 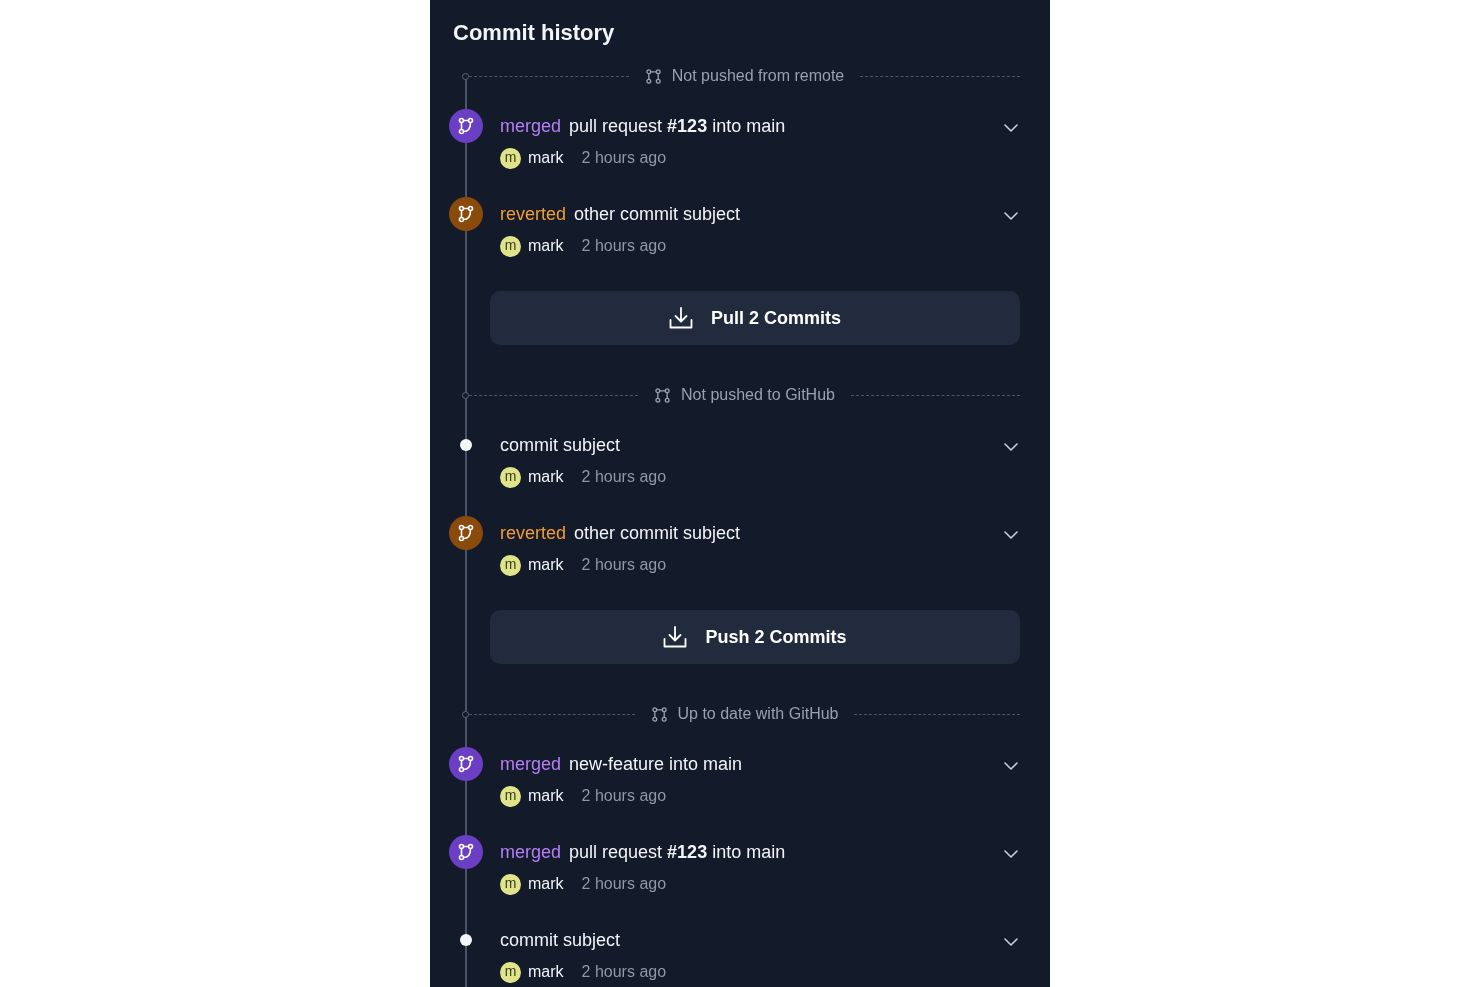 What do you see at coordinates (534, 33) in the screenshot?
I see `panel-title: Commit history` at bounding box center [534, 33].